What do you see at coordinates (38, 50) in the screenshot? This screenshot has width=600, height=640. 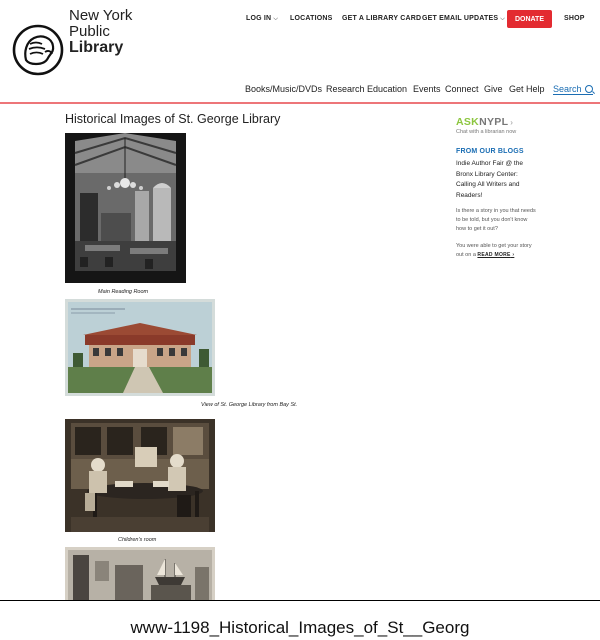 I see `nypl-lion-logo` at bounding box center [38, 50].